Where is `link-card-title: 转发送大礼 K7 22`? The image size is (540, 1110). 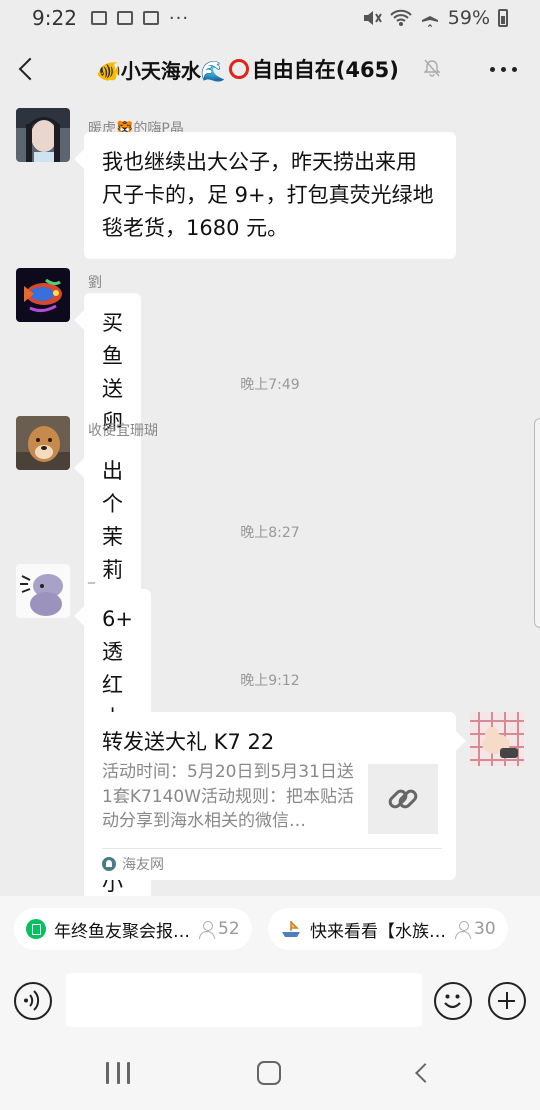
link-card-title: 转发送大礼 K7 22 is located at coordinates (188, 742).